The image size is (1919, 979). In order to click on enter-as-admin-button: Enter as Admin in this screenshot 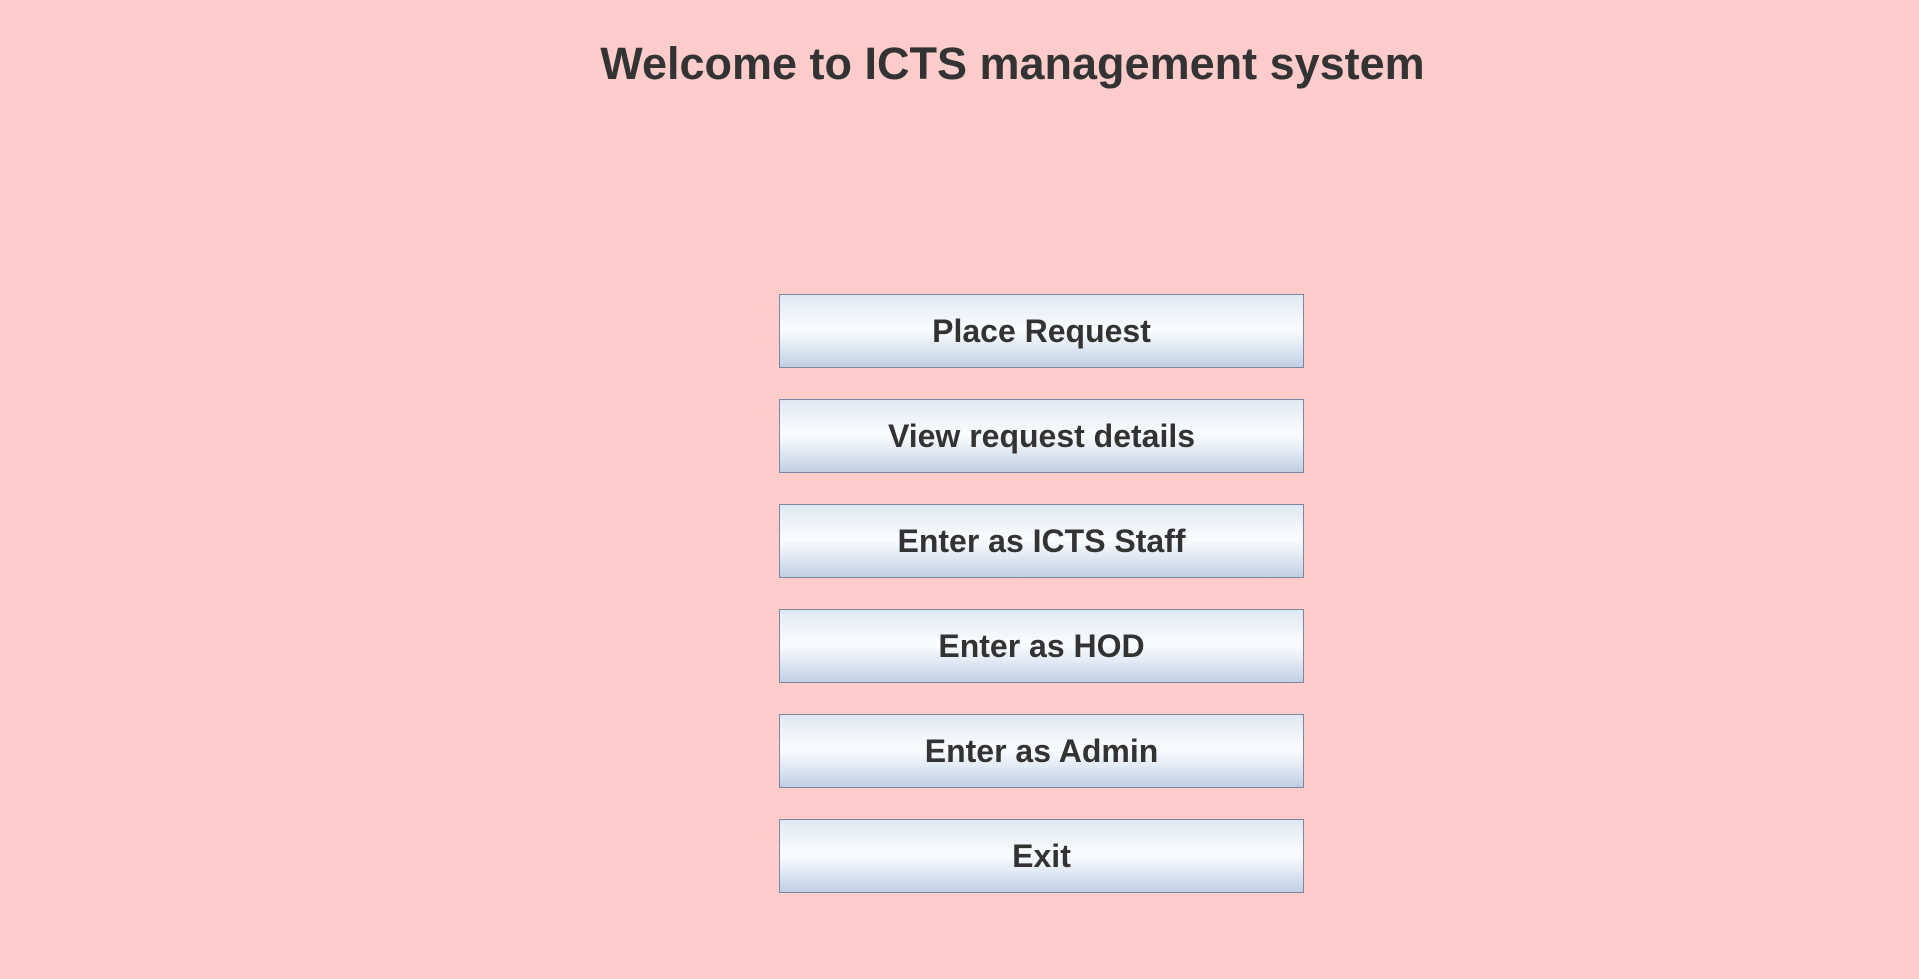, I will do `click(1041, 751)`.